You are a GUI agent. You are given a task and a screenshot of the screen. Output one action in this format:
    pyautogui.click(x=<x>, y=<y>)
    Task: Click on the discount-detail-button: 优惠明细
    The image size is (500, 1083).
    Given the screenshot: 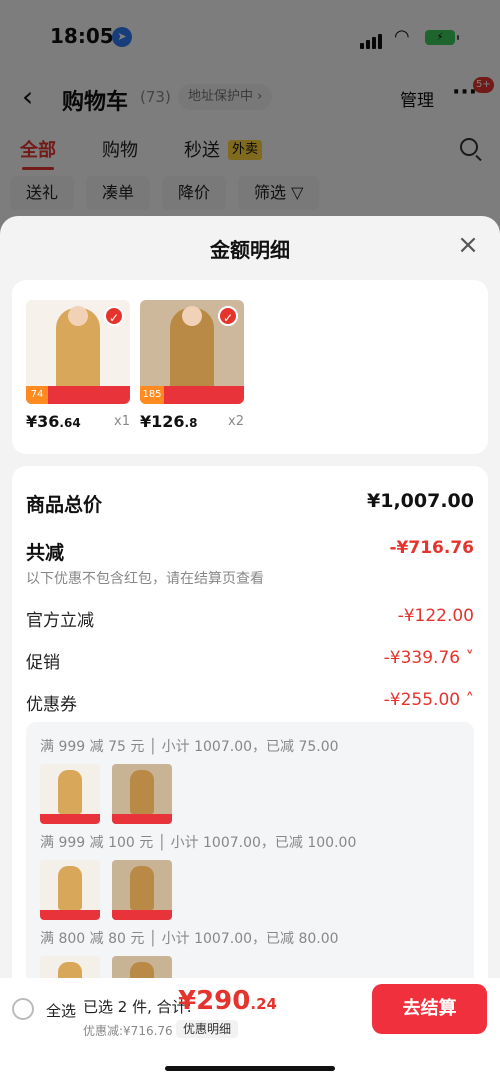 What is the action you would take?
    pyautogui.click(x=207, y=1029)
    